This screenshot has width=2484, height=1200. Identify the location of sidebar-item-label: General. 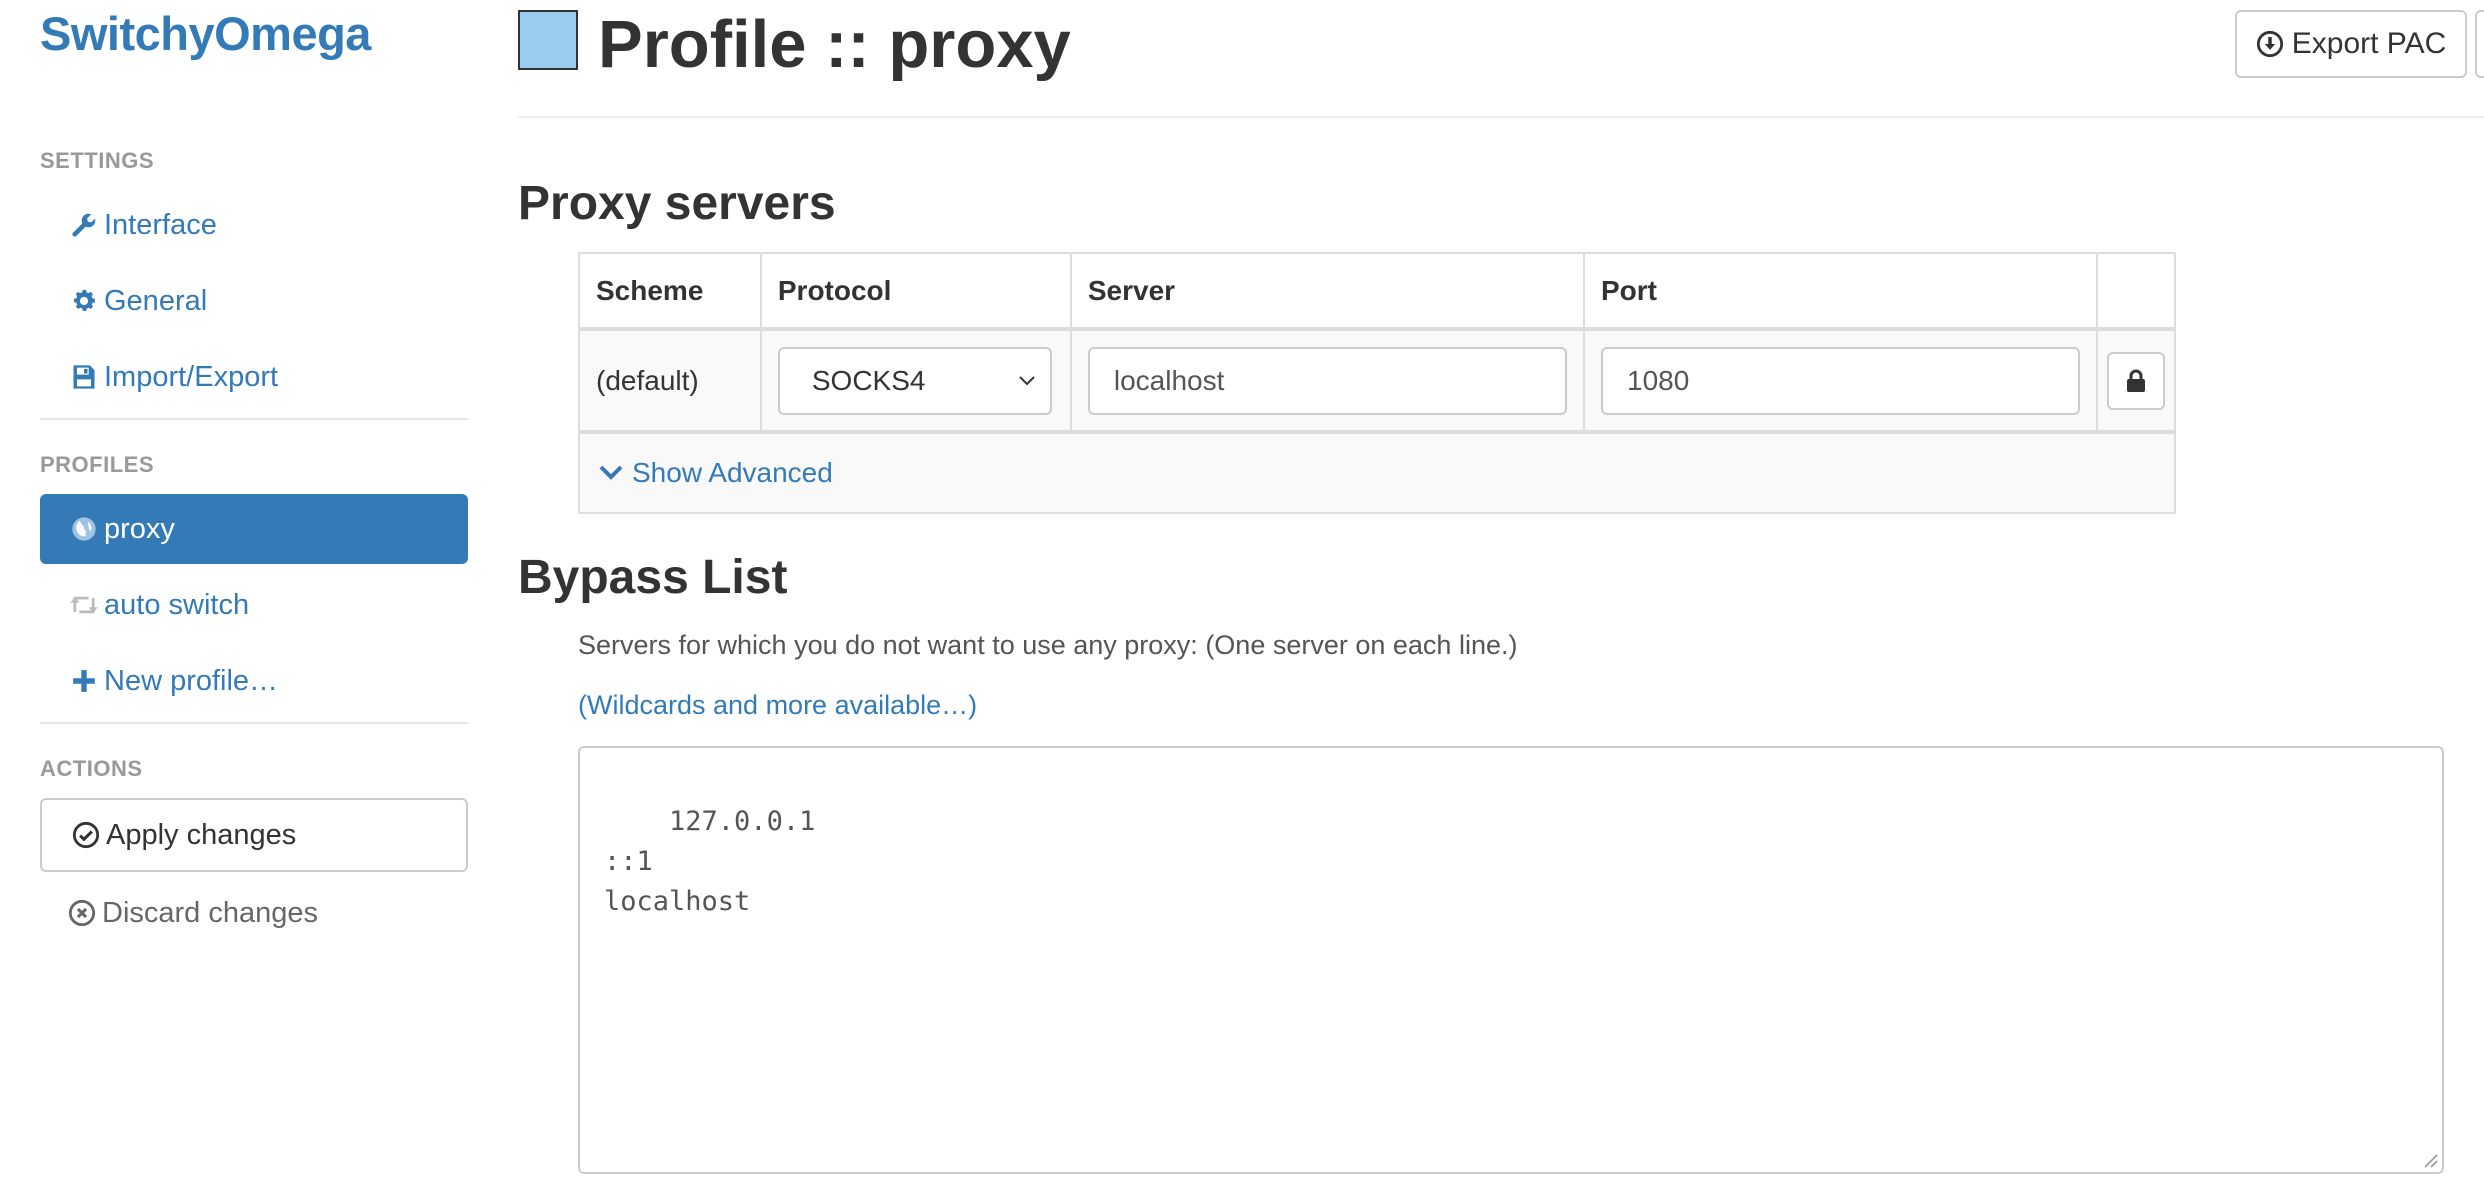
(156, 300).